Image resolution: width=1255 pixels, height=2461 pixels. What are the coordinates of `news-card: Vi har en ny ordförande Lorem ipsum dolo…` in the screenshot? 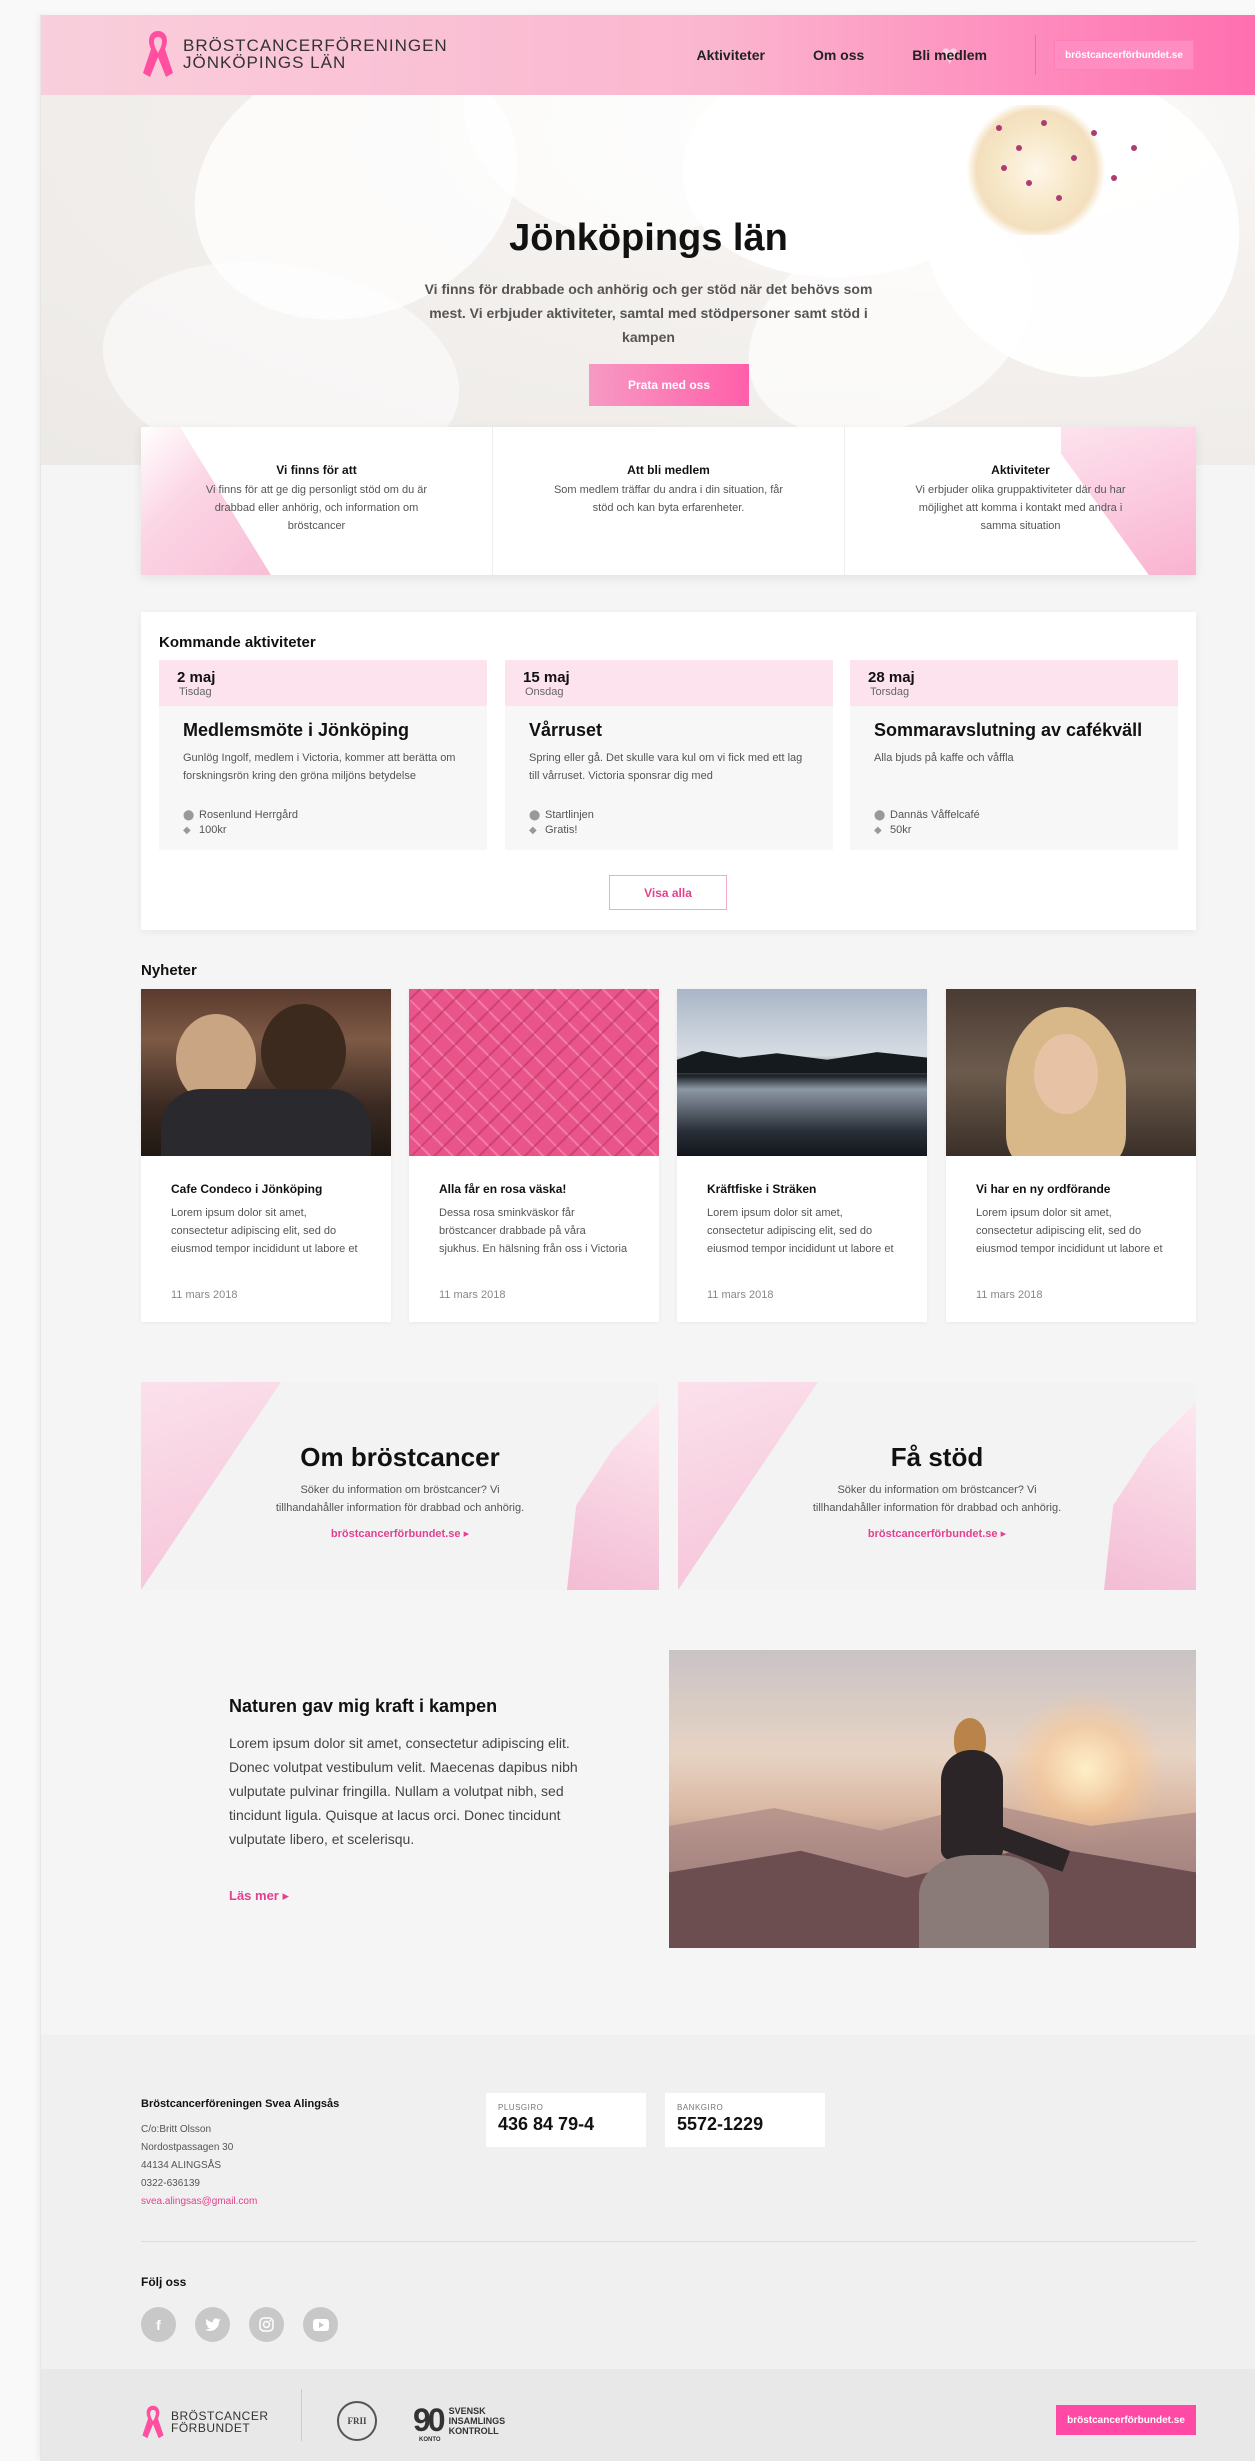 It's located at (1071, 1155).